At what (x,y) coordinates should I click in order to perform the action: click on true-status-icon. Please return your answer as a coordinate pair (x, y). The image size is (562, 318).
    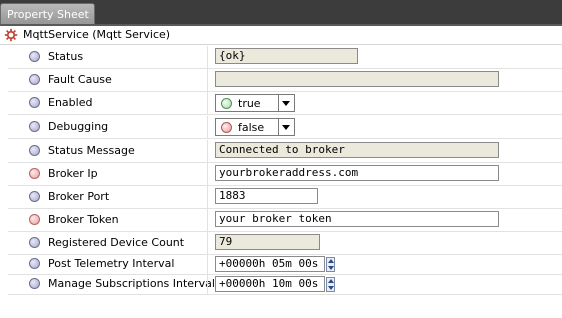
    Looking at the image, I should click on (226, 103).